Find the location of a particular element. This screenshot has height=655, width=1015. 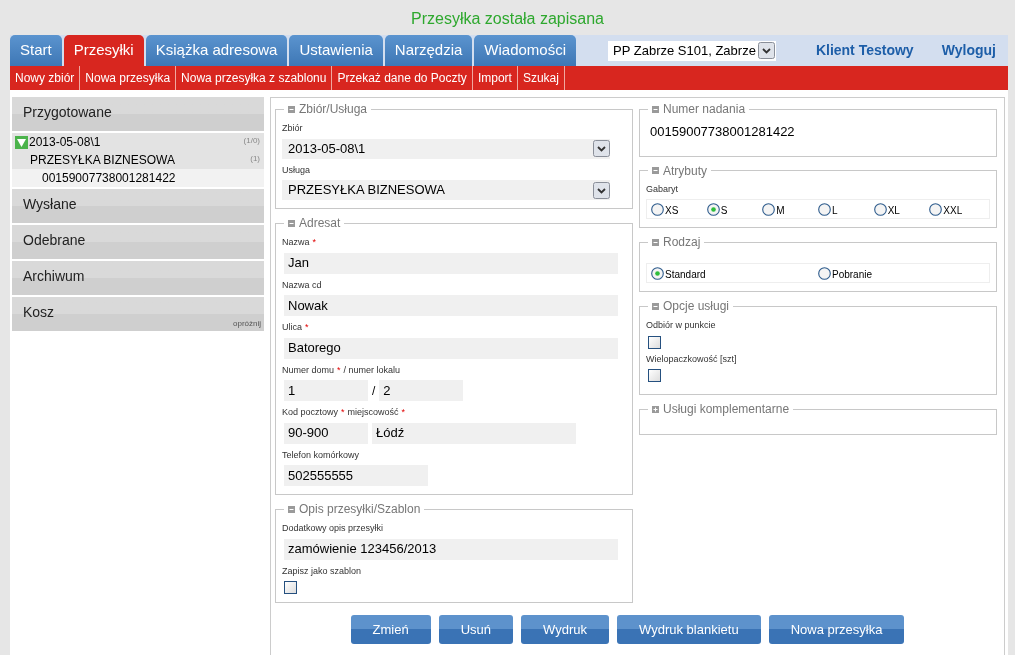

radio-label: S is located at coordinates (724, 211).